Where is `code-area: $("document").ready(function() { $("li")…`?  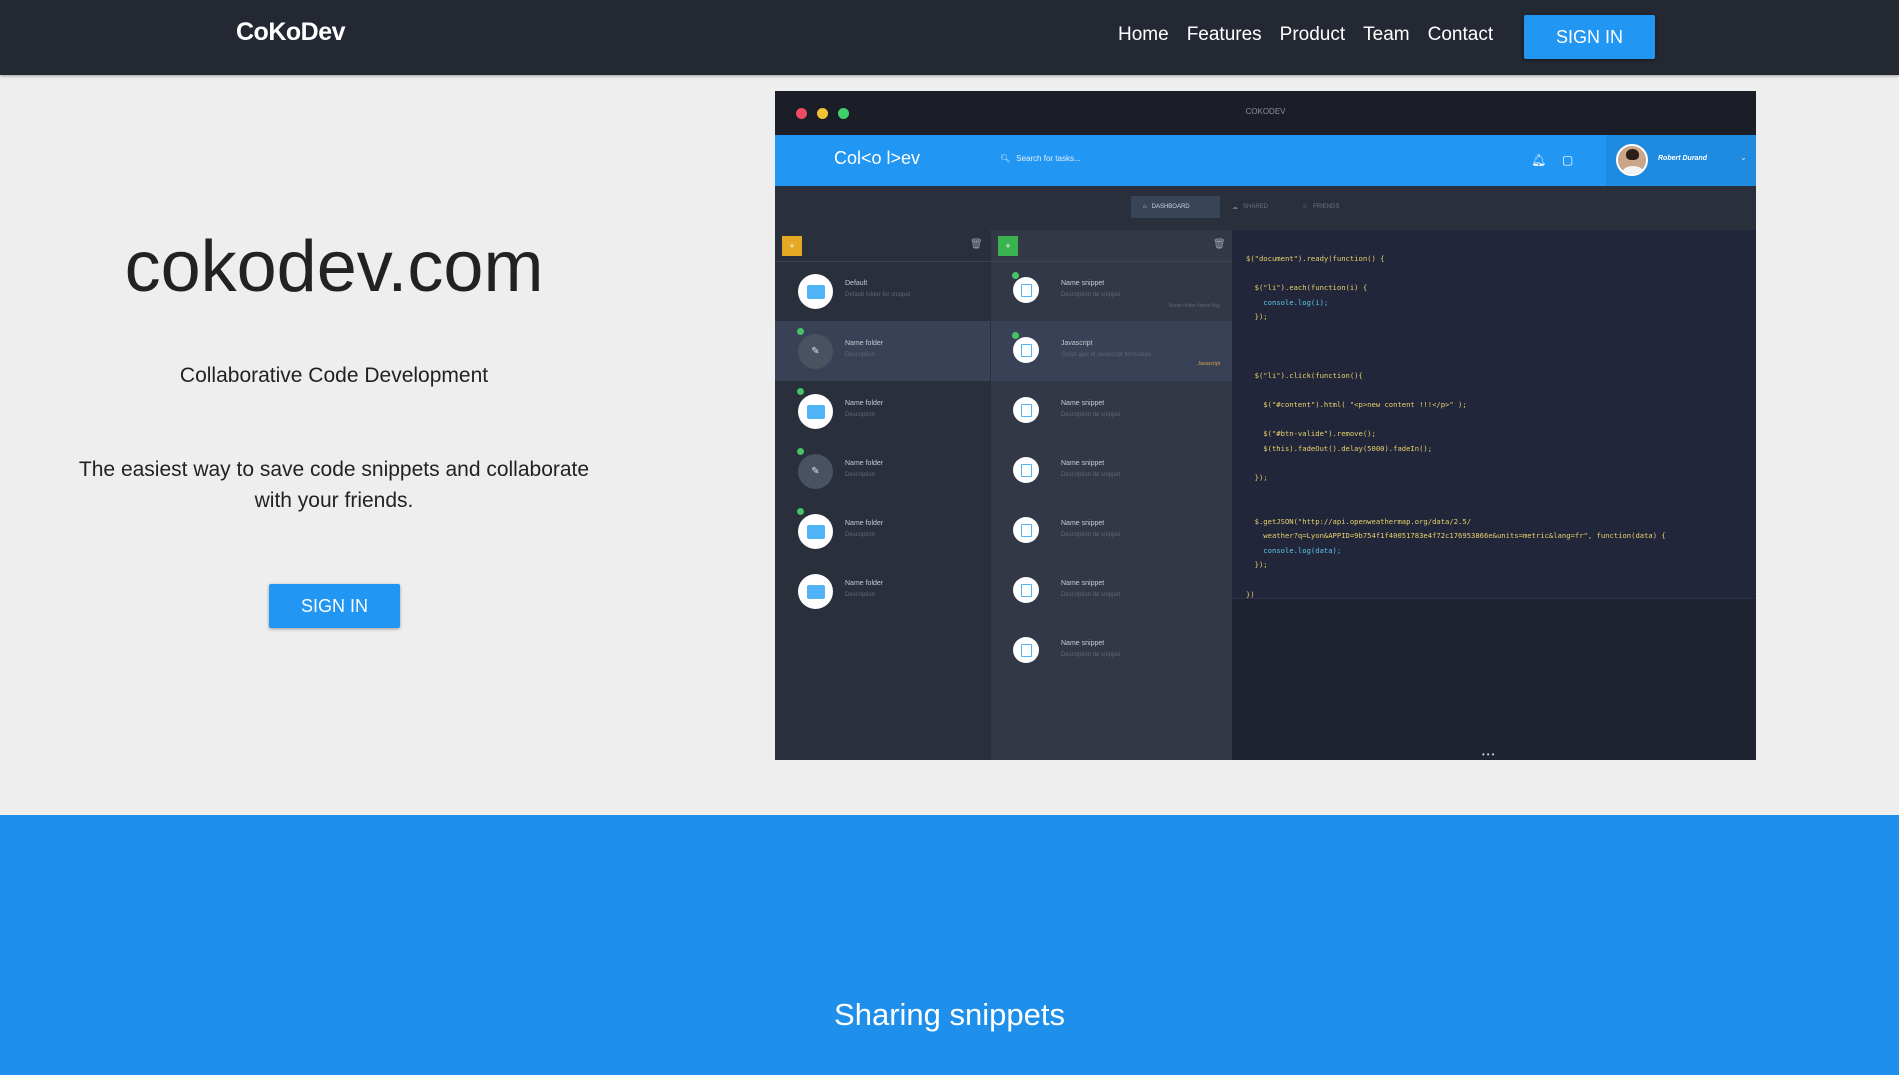 code-area: $("document").ready(function() { $("li")… is located at coordinates (1494, 414).